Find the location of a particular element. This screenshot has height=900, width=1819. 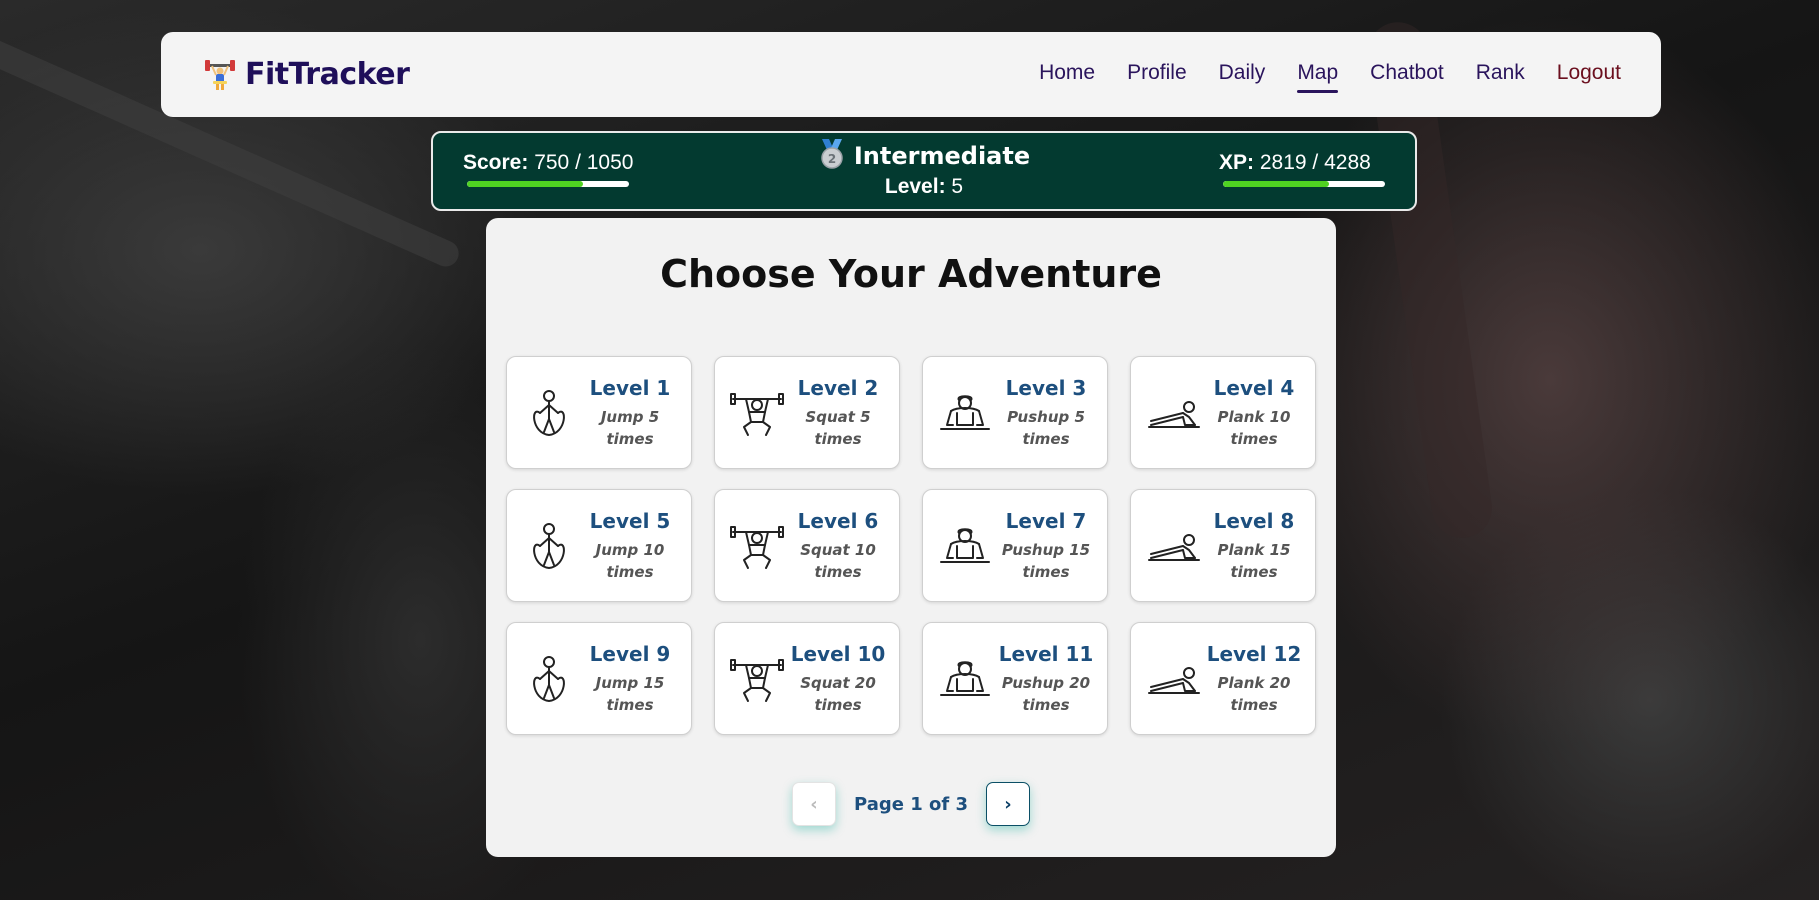

level-card-title: Level 9 is located at coordinates (630, 653).